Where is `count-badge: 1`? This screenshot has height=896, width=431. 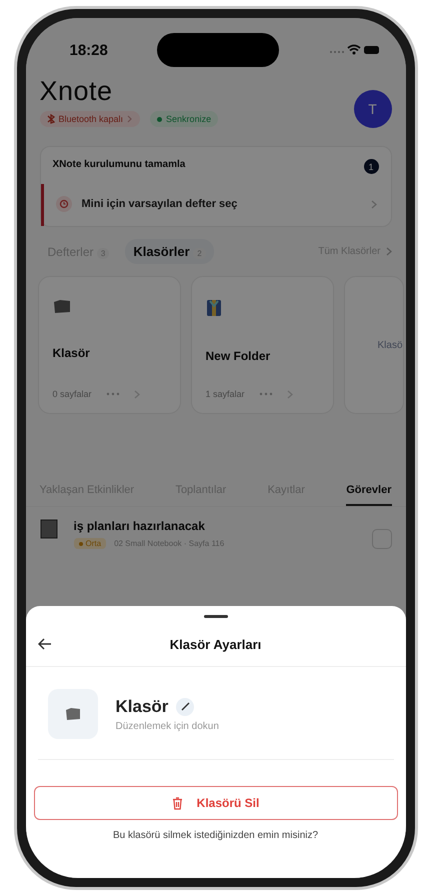 count-badge: 1 is located at coordinates (371, 166).